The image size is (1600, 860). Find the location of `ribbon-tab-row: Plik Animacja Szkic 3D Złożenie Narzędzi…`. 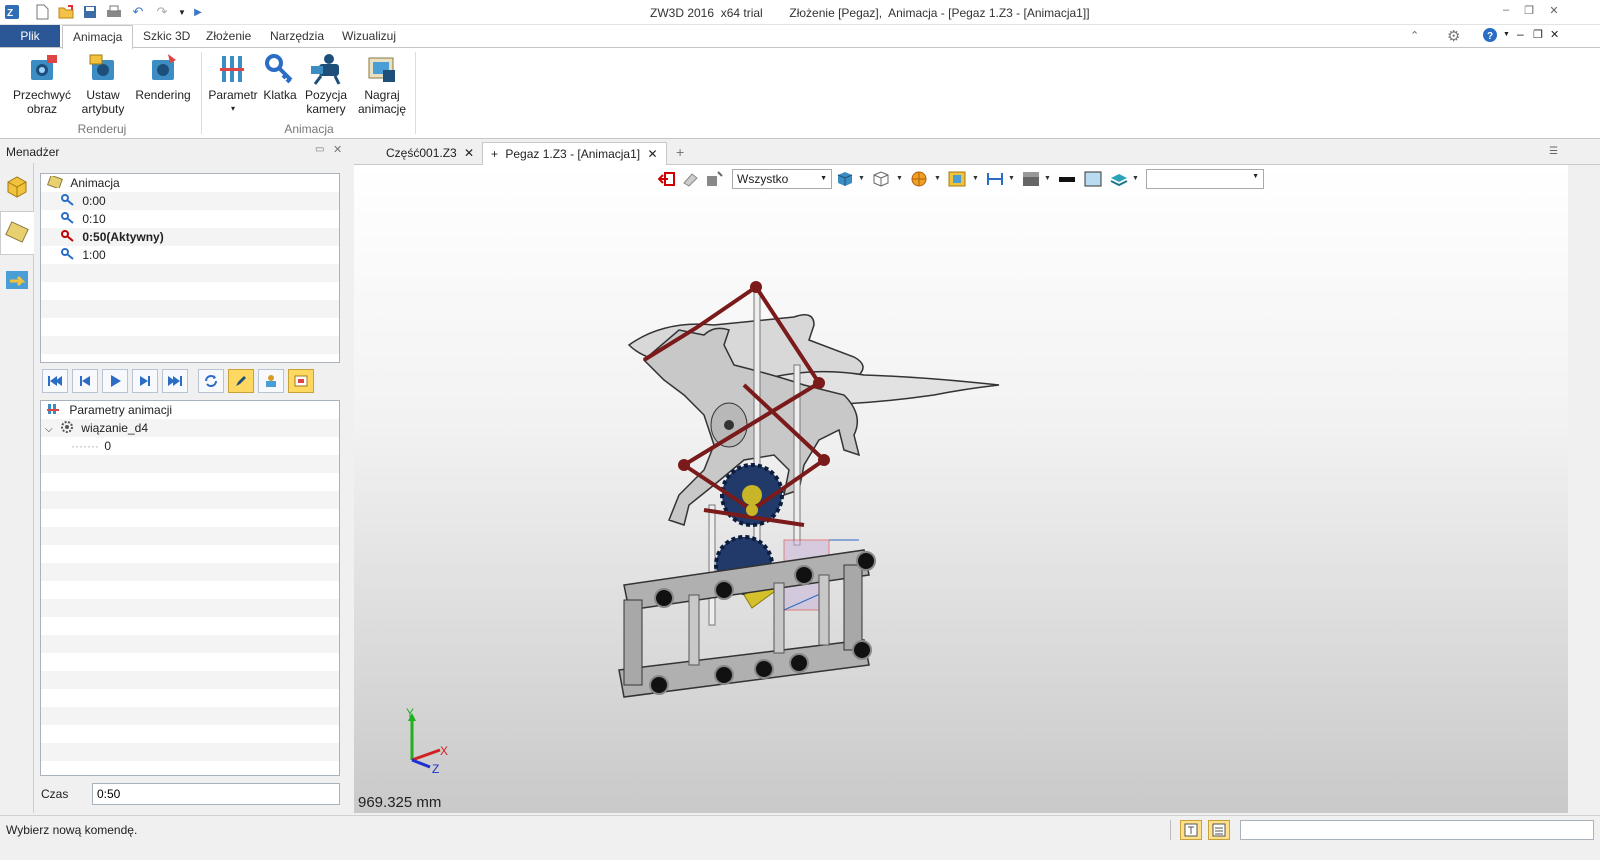

ribbon-tab-row: Plik Animacja Szkic 3D Złożenie Narzędzi… is located at coordinates (800, 37).